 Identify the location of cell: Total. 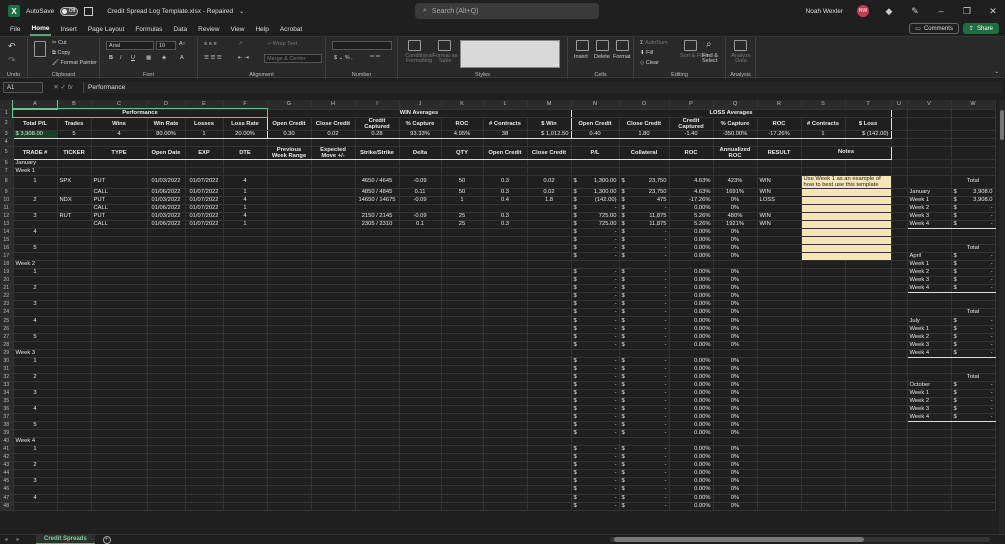
(973, 377).